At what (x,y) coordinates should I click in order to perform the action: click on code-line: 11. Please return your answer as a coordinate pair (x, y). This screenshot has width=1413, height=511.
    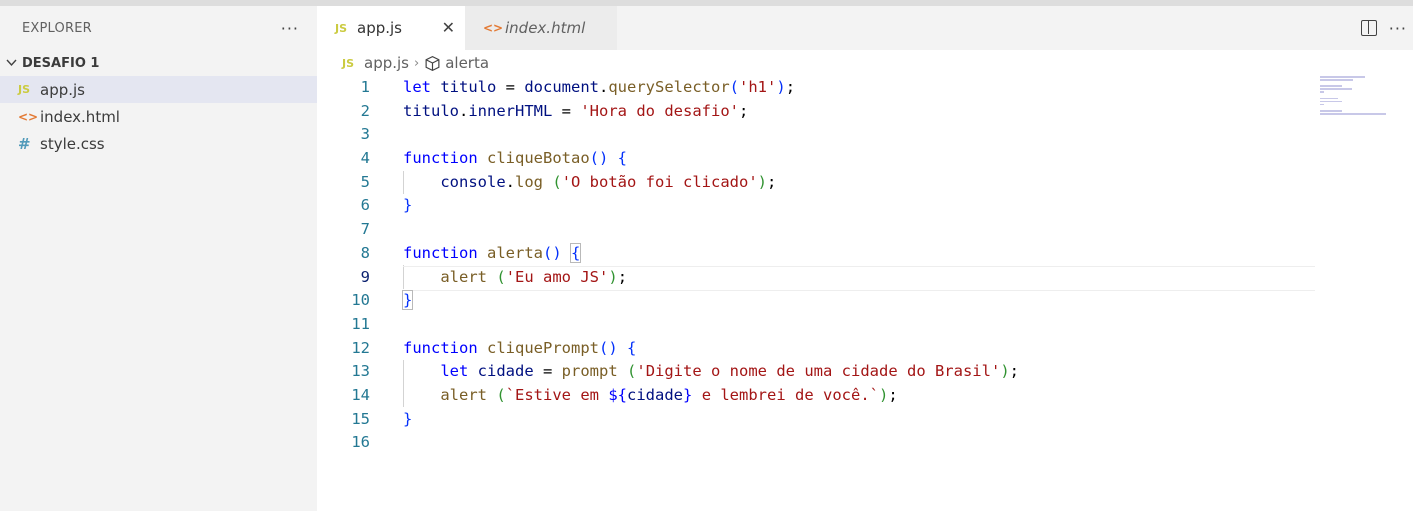
    Looking at the image, I should click on (865, 325).